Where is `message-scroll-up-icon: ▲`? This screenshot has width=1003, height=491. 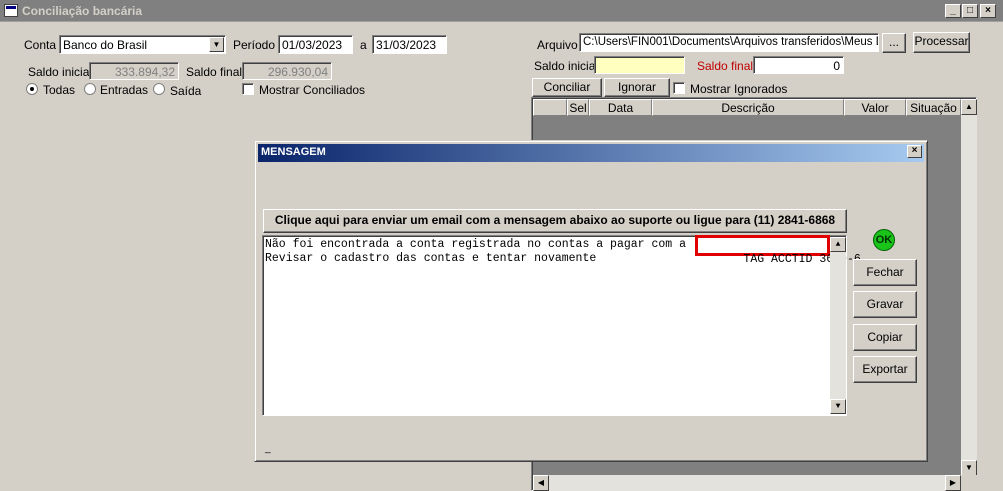 message-scroll-up-icon: ▲ is located at coordinates (838, 244).